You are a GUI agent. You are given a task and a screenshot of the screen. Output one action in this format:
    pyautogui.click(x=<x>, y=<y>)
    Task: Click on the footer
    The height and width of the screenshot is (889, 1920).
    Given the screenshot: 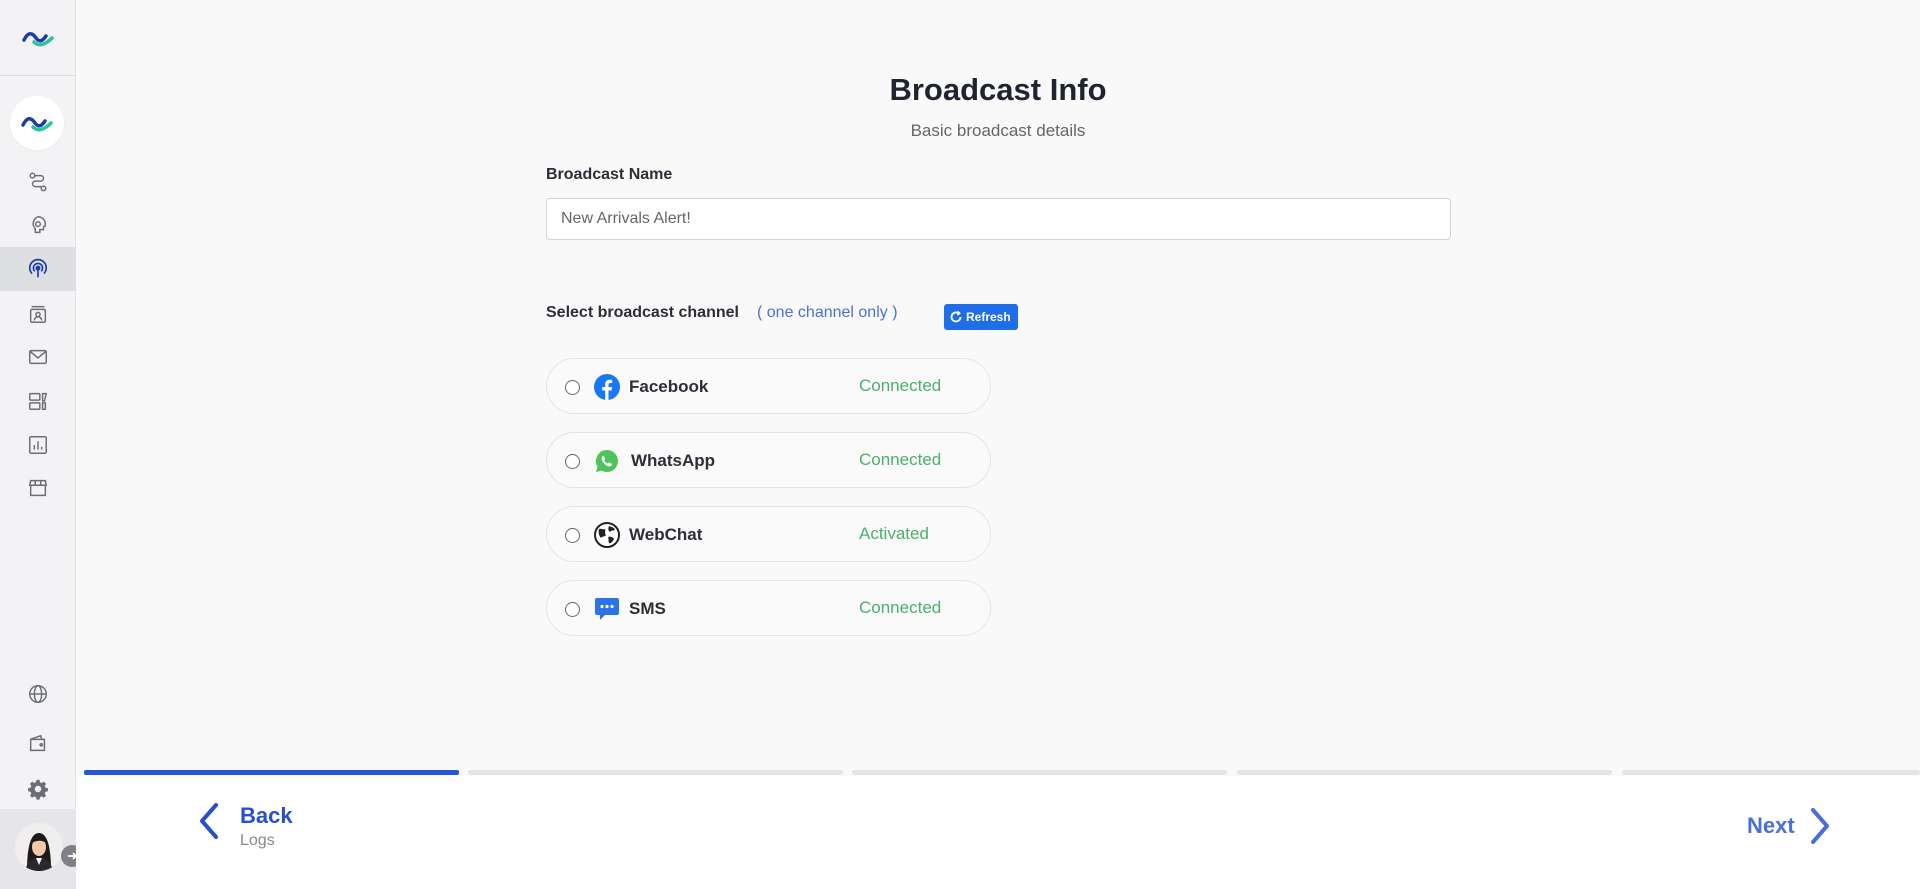 What is the action you would take?
    pyautogui.click(x=998, y=832)
    